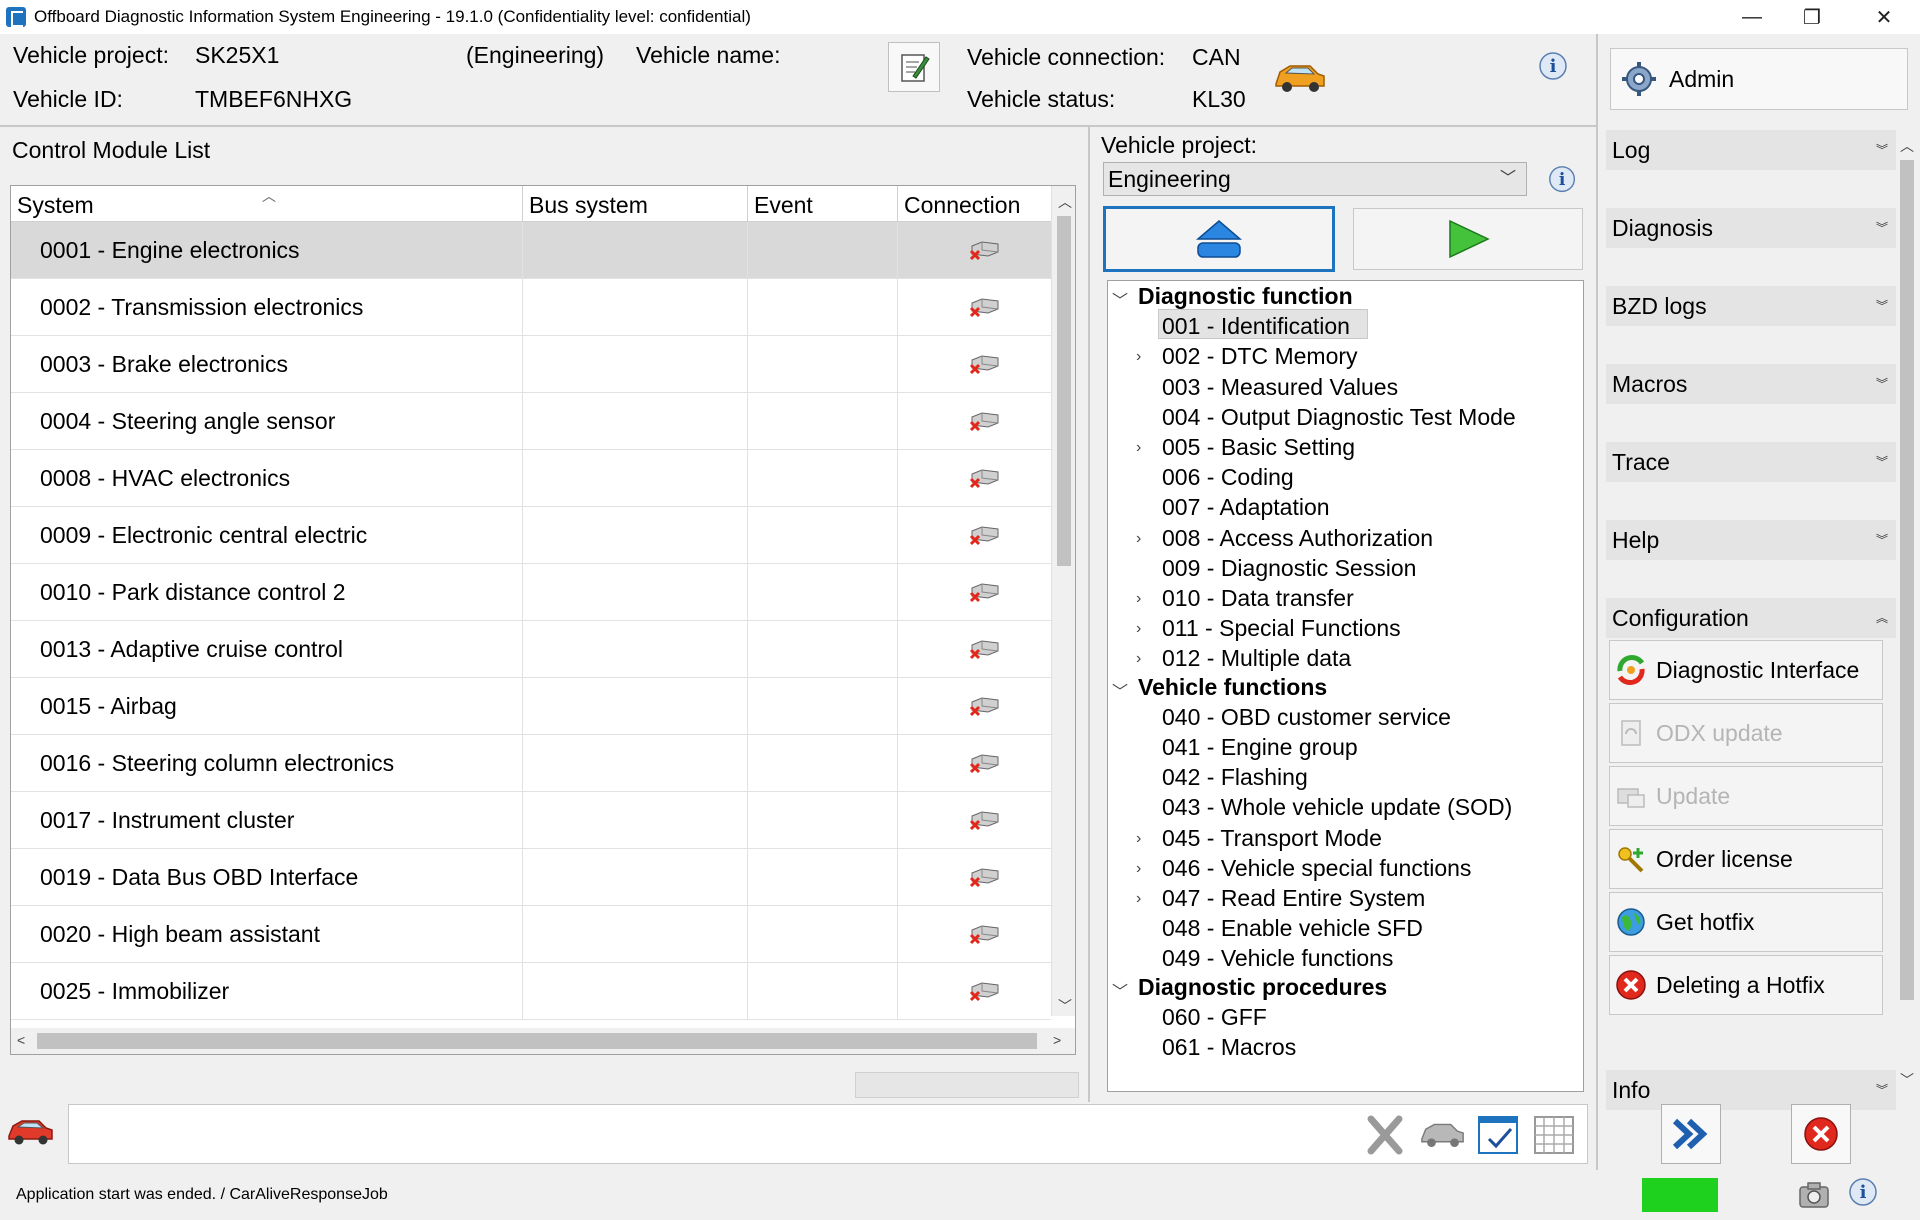 The width and height of the screenshot is (1920, 1220). What do you see at coordinates (531, 421) in the screenshot?
I see `table-row: 0004 - Steering angle sensor` at bounding box center [531, 421].